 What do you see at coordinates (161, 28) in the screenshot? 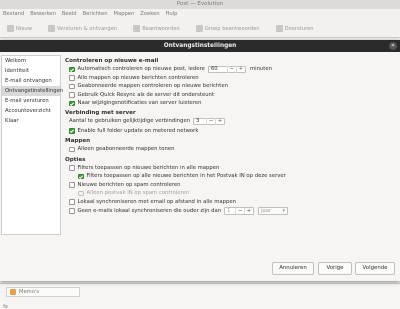
I see `reply-label: Beantwoorden` at bounding box center [161, 28].